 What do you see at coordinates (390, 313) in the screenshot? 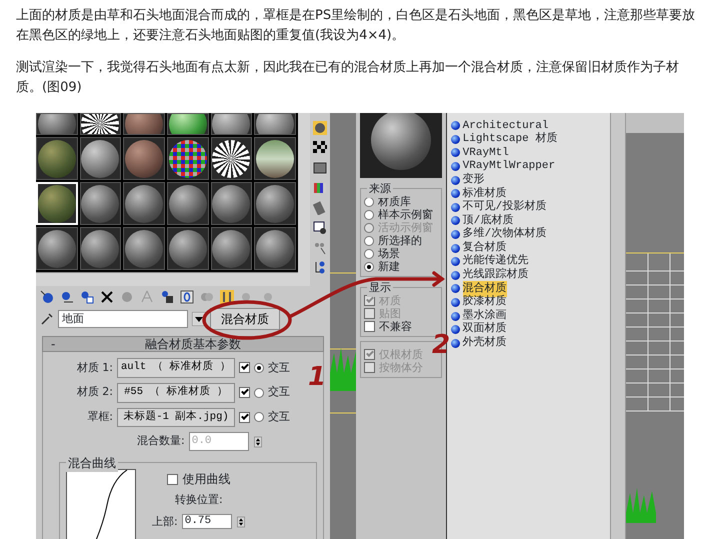
I see `option-label: 贴图` at bounding box center [390, 313].